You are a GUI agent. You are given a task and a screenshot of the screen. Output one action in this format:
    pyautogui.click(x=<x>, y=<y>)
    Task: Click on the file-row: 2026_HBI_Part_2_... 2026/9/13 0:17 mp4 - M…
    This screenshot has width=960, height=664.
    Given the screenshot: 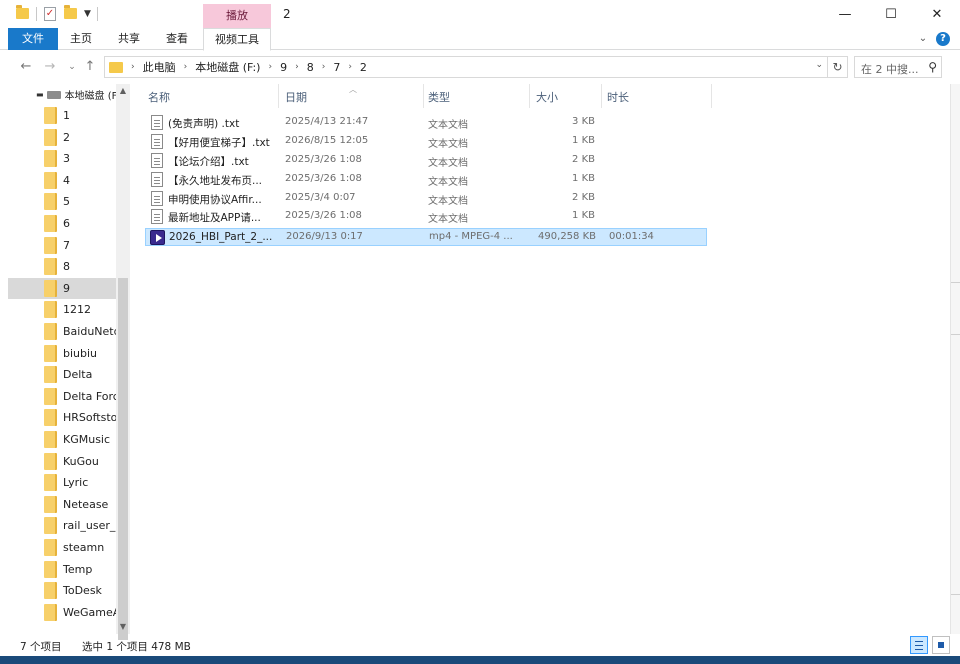 What is the action you would take?
    pyautogui.click(x=426, y=237)
    